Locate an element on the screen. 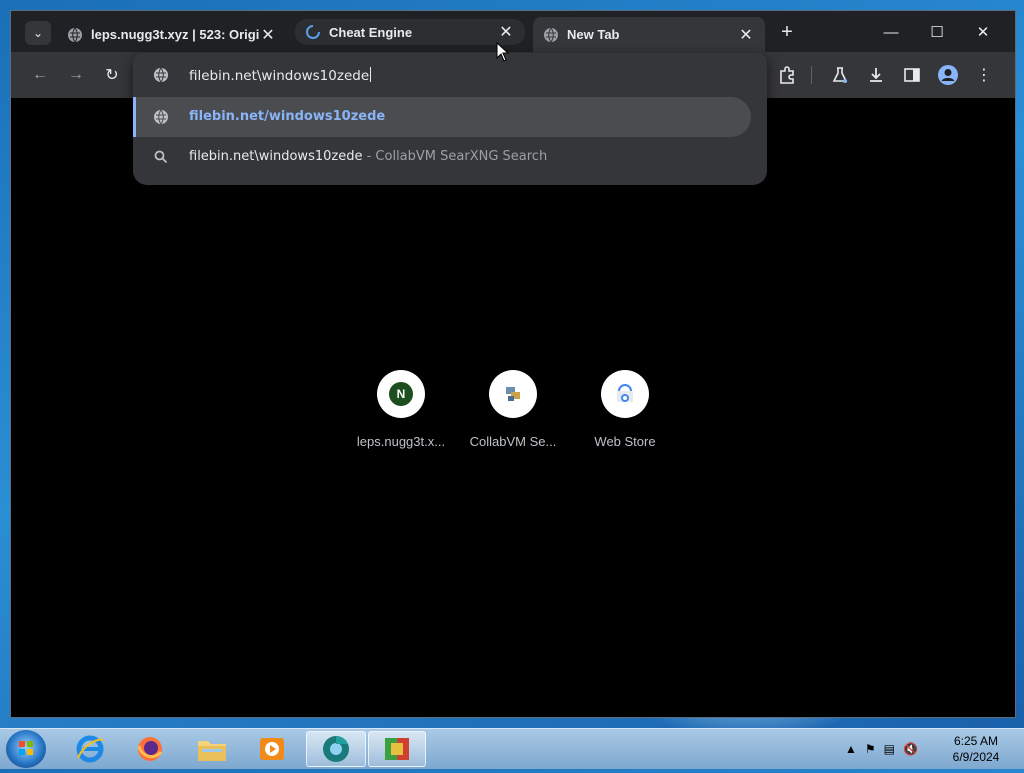  firefox-icon is located at coordinates (150, 749).